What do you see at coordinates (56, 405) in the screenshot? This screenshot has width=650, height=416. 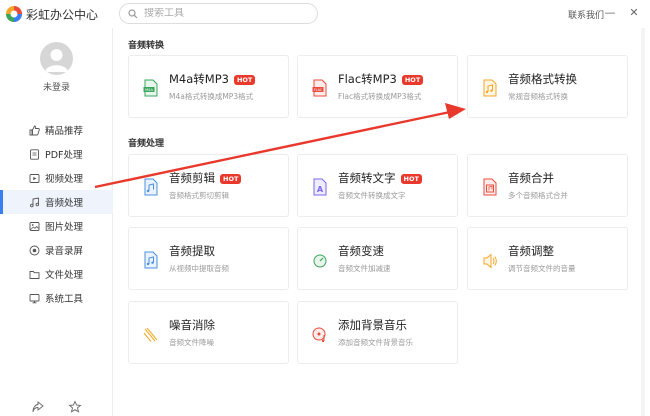 I see `sidebar-footer` at bounding box center [56, 405].